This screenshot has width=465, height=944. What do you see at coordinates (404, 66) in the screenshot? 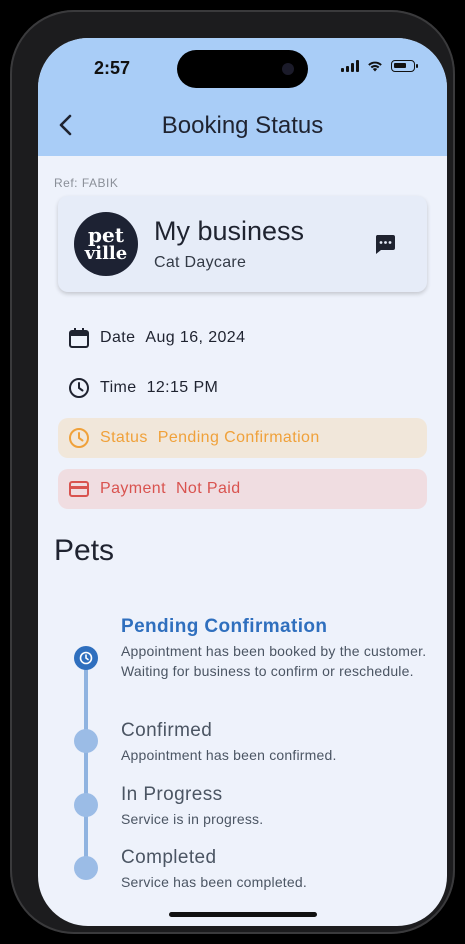
I see `battery-icon` at bounding box center [404, 66].